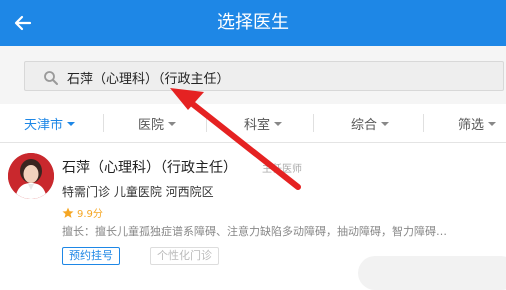 This screenshot has width=506, height=290. I want to click on rating: 9.9分, so click(82, 212).